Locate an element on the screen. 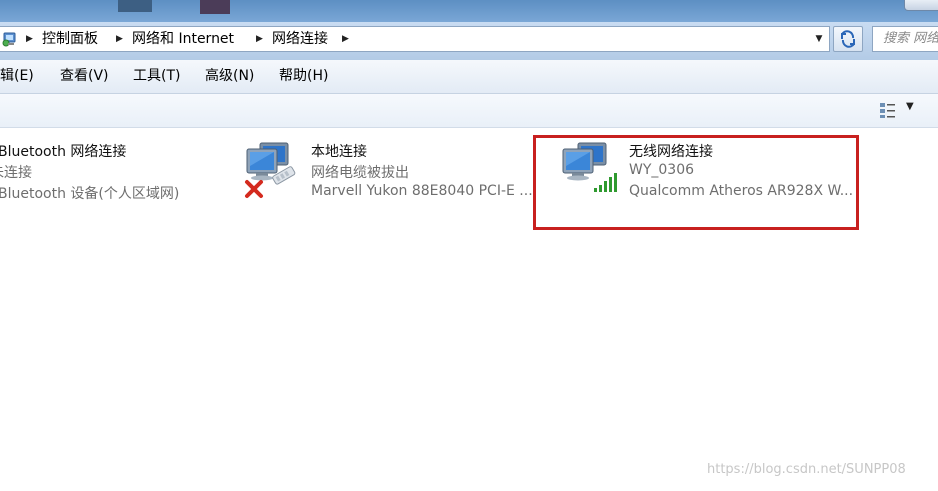 The height and width of the screenshot is (491, 938). search-box is located at coordinates (905, 39).